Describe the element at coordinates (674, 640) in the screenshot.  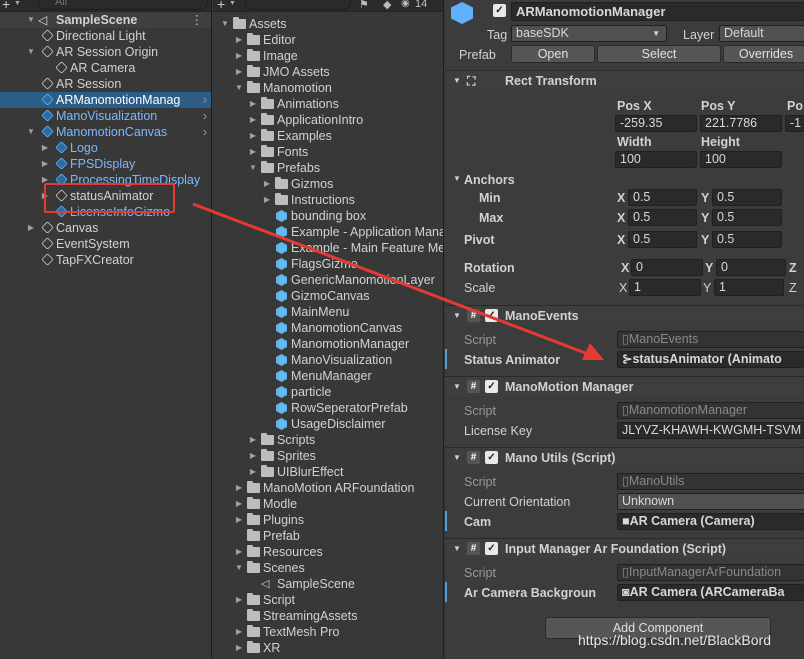
I see `watermark-text: https://blog.csdn.net/BlackBord` at that location.